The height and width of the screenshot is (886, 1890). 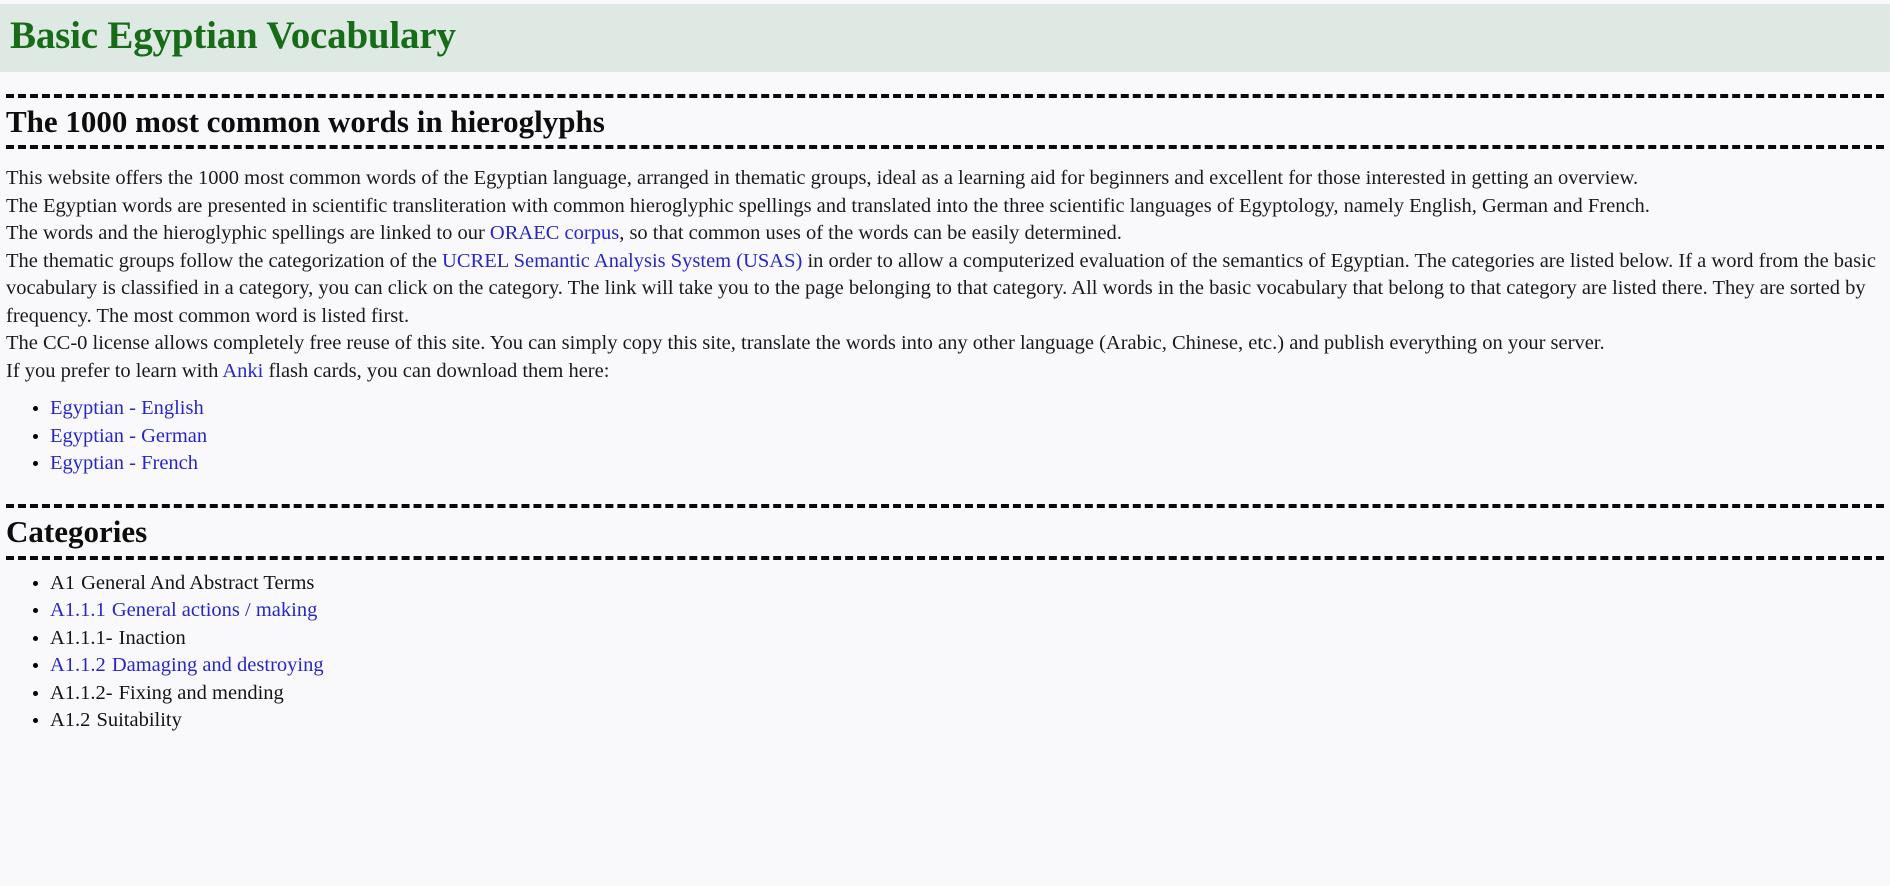 What do you see at coordinates (967, 666) in the screenshot?
I see `list-item: A1.1.2Damaging and destroying` at bounding box center [967, 666].